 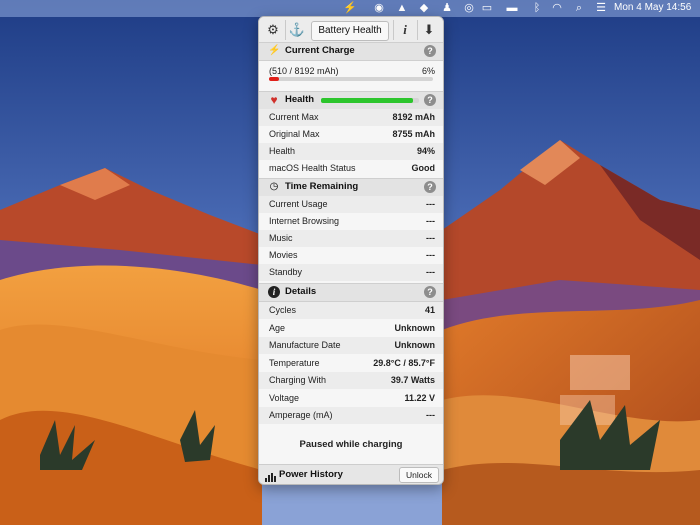 What do you see at coordinates (413, 117) in the screenshot?
I see `row-value: 8192 mAh` at bounding box center [413, 117].